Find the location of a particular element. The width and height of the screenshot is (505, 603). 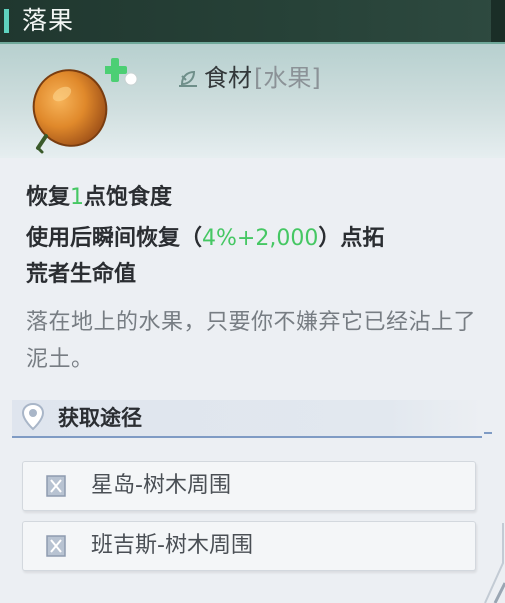

effect-satiety-value: 1 is located at coordinates (77, 197).